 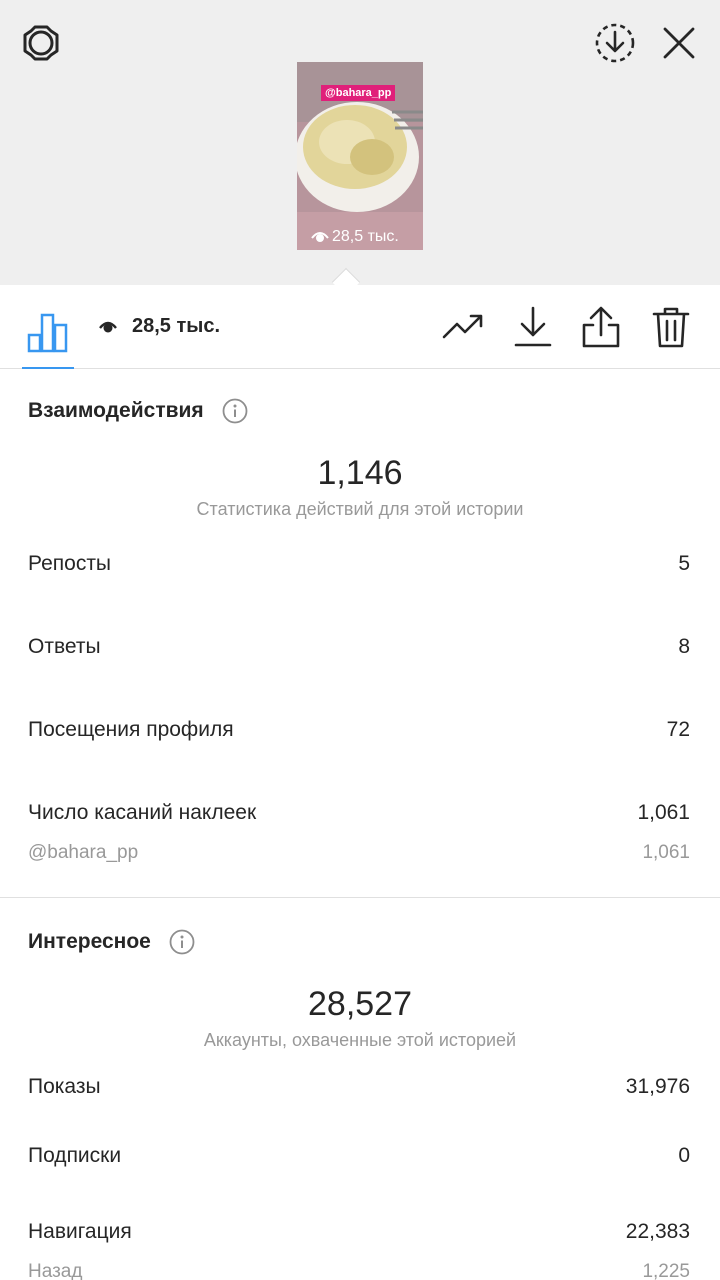 What do you see at coordinates (359, 853) in the screenshot?
I see `stat-subrow-sticker: @bahara_pp 1,061` at bounding box center [359, 853].